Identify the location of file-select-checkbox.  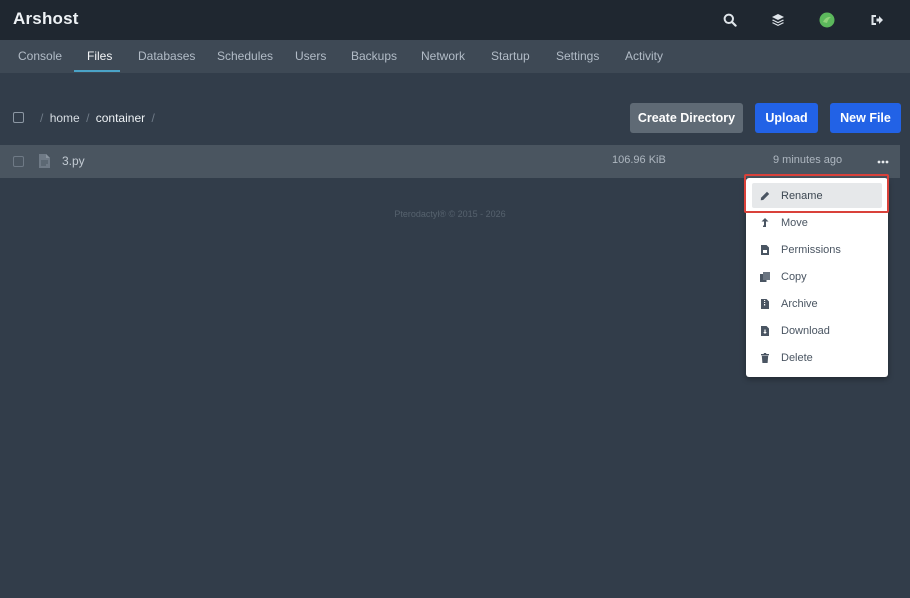
(18, 161).